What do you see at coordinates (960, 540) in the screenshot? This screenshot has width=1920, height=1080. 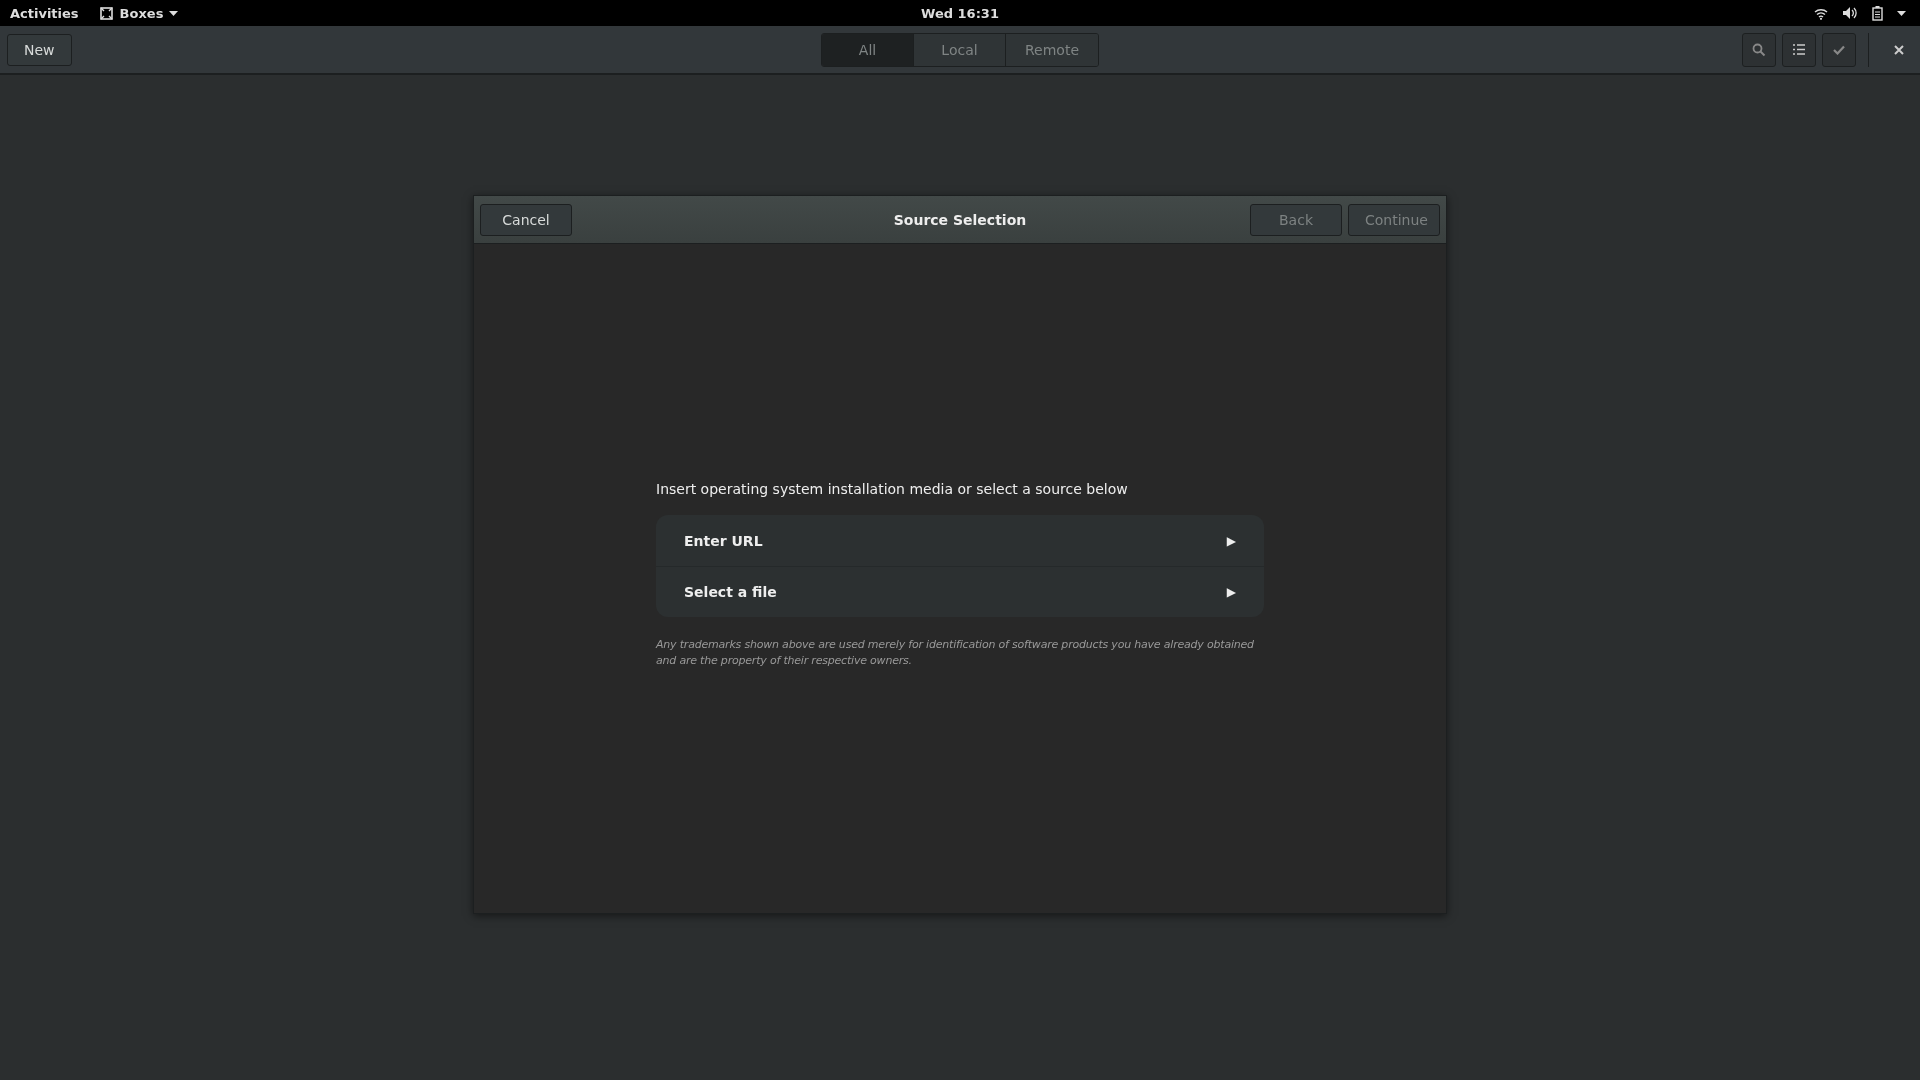 I see `source-row: Enter URL ▶` at bounding box center [960, 540].